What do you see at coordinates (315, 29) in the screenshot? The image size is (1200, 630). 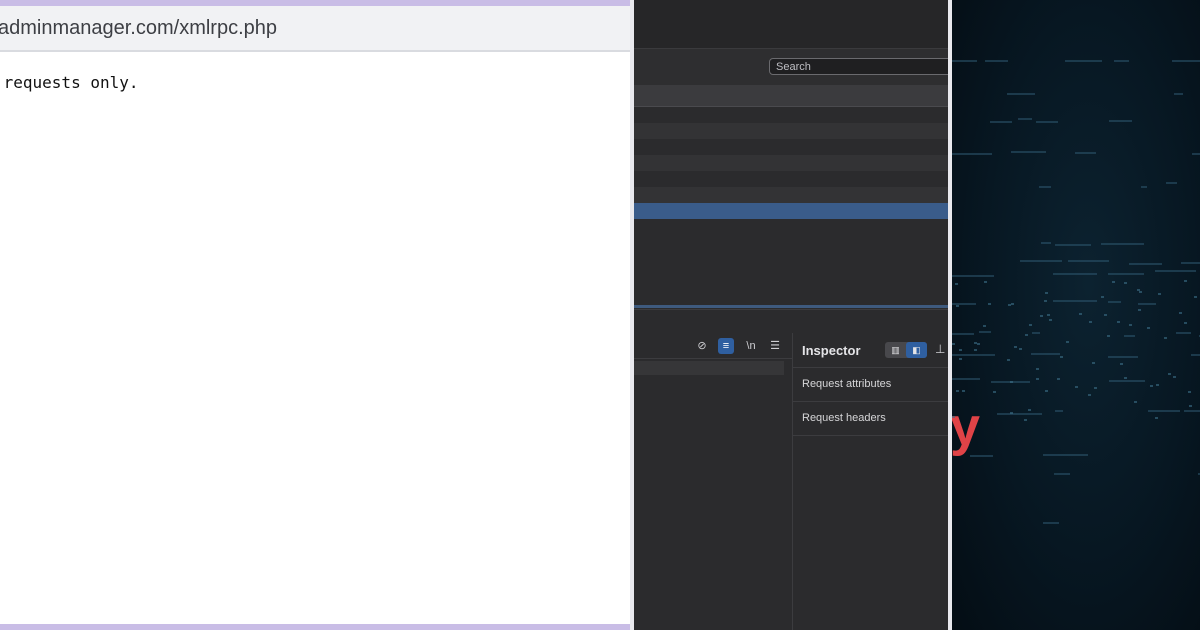 I see `address-bar: adminmanager.com/xmlrpc.php` at bounding box center [315, 29].